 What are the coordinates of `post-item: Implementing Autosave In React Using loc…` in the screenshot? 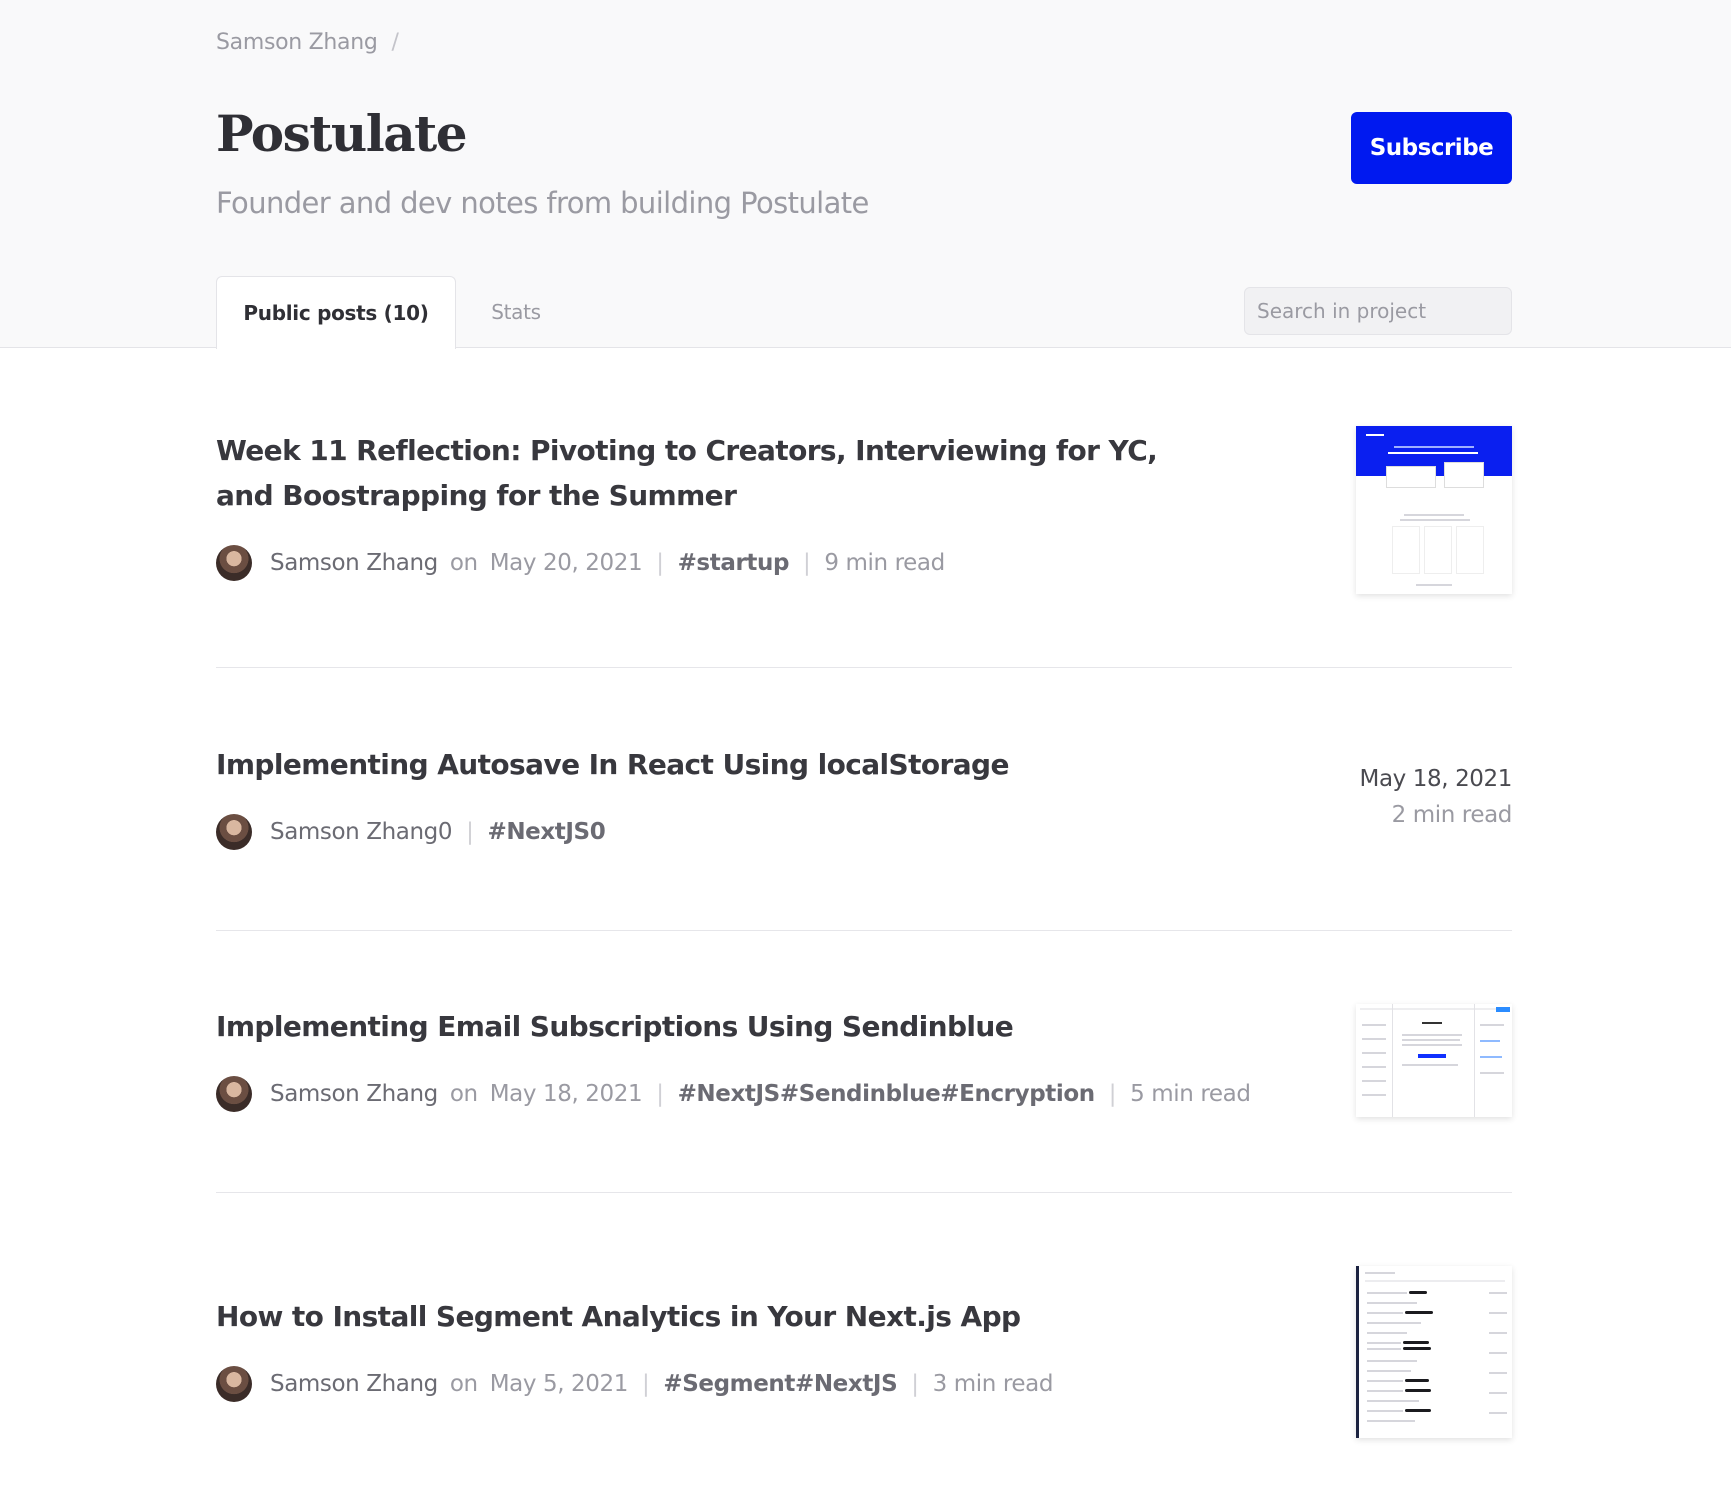 It's located at (864, 796).